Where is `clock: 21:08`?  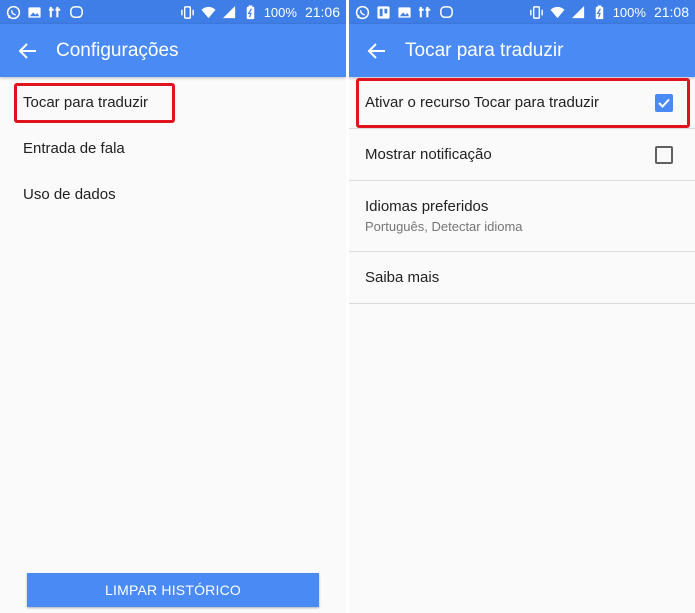
clock: 21:08 is located at coordinates (671, 12).